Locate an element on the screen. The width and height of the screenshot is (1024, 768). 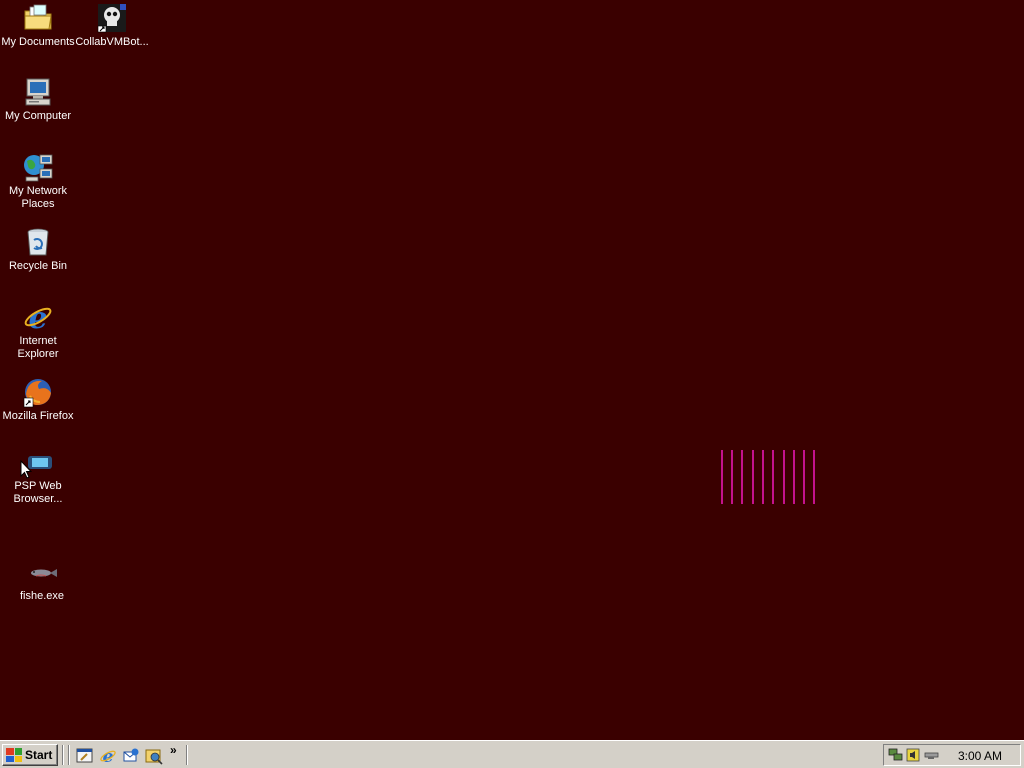
desktop-icon-internet-explorer: e Internet Explorer is located at coordinates (38, 331).